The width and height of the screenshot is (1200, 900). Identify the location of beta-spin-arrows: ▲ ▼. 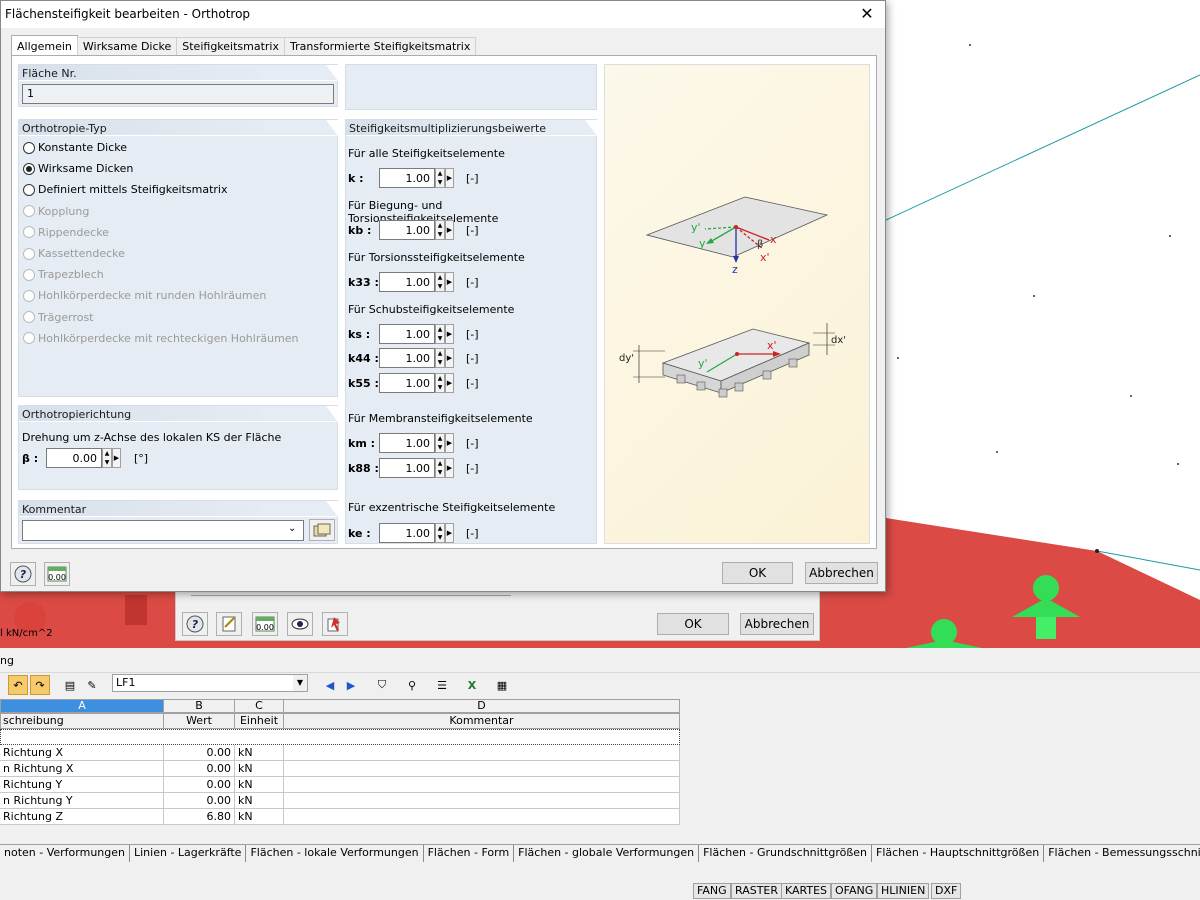
(107, 458).